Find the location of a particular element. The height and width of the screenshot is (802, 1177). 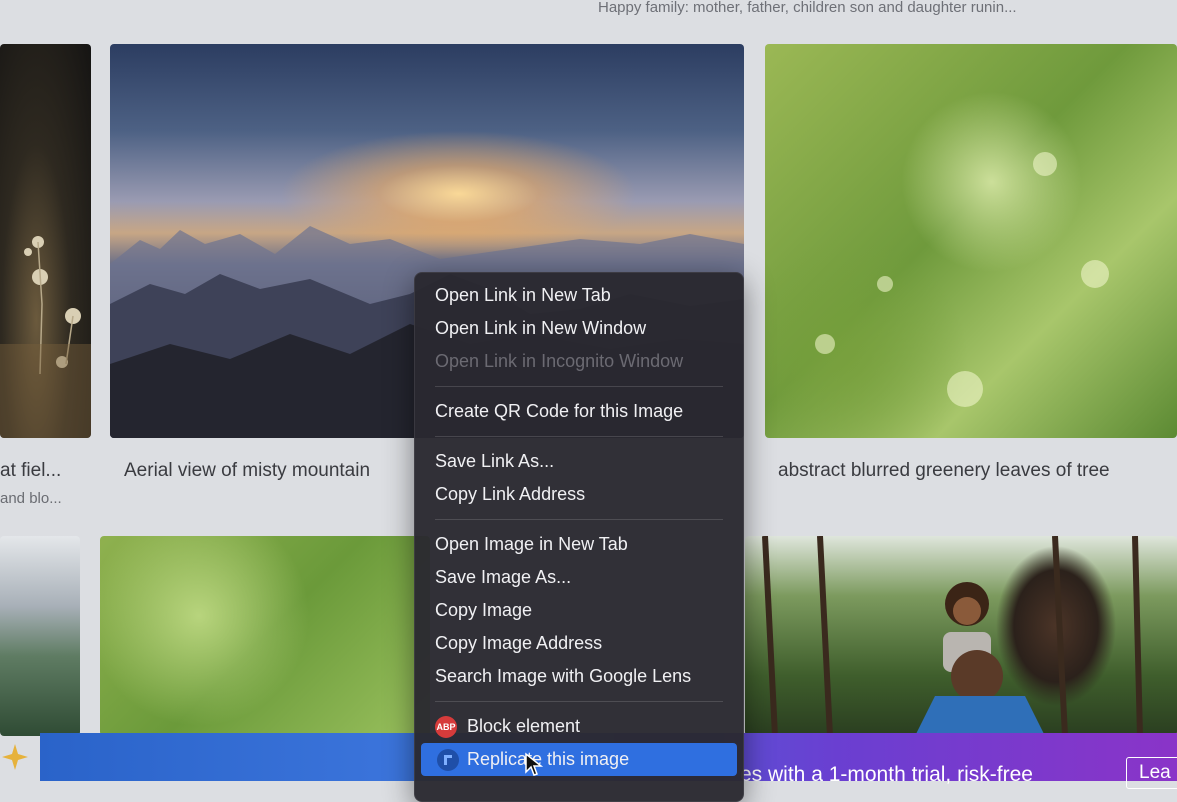

image-card-left is located at coordinates (45, 241).